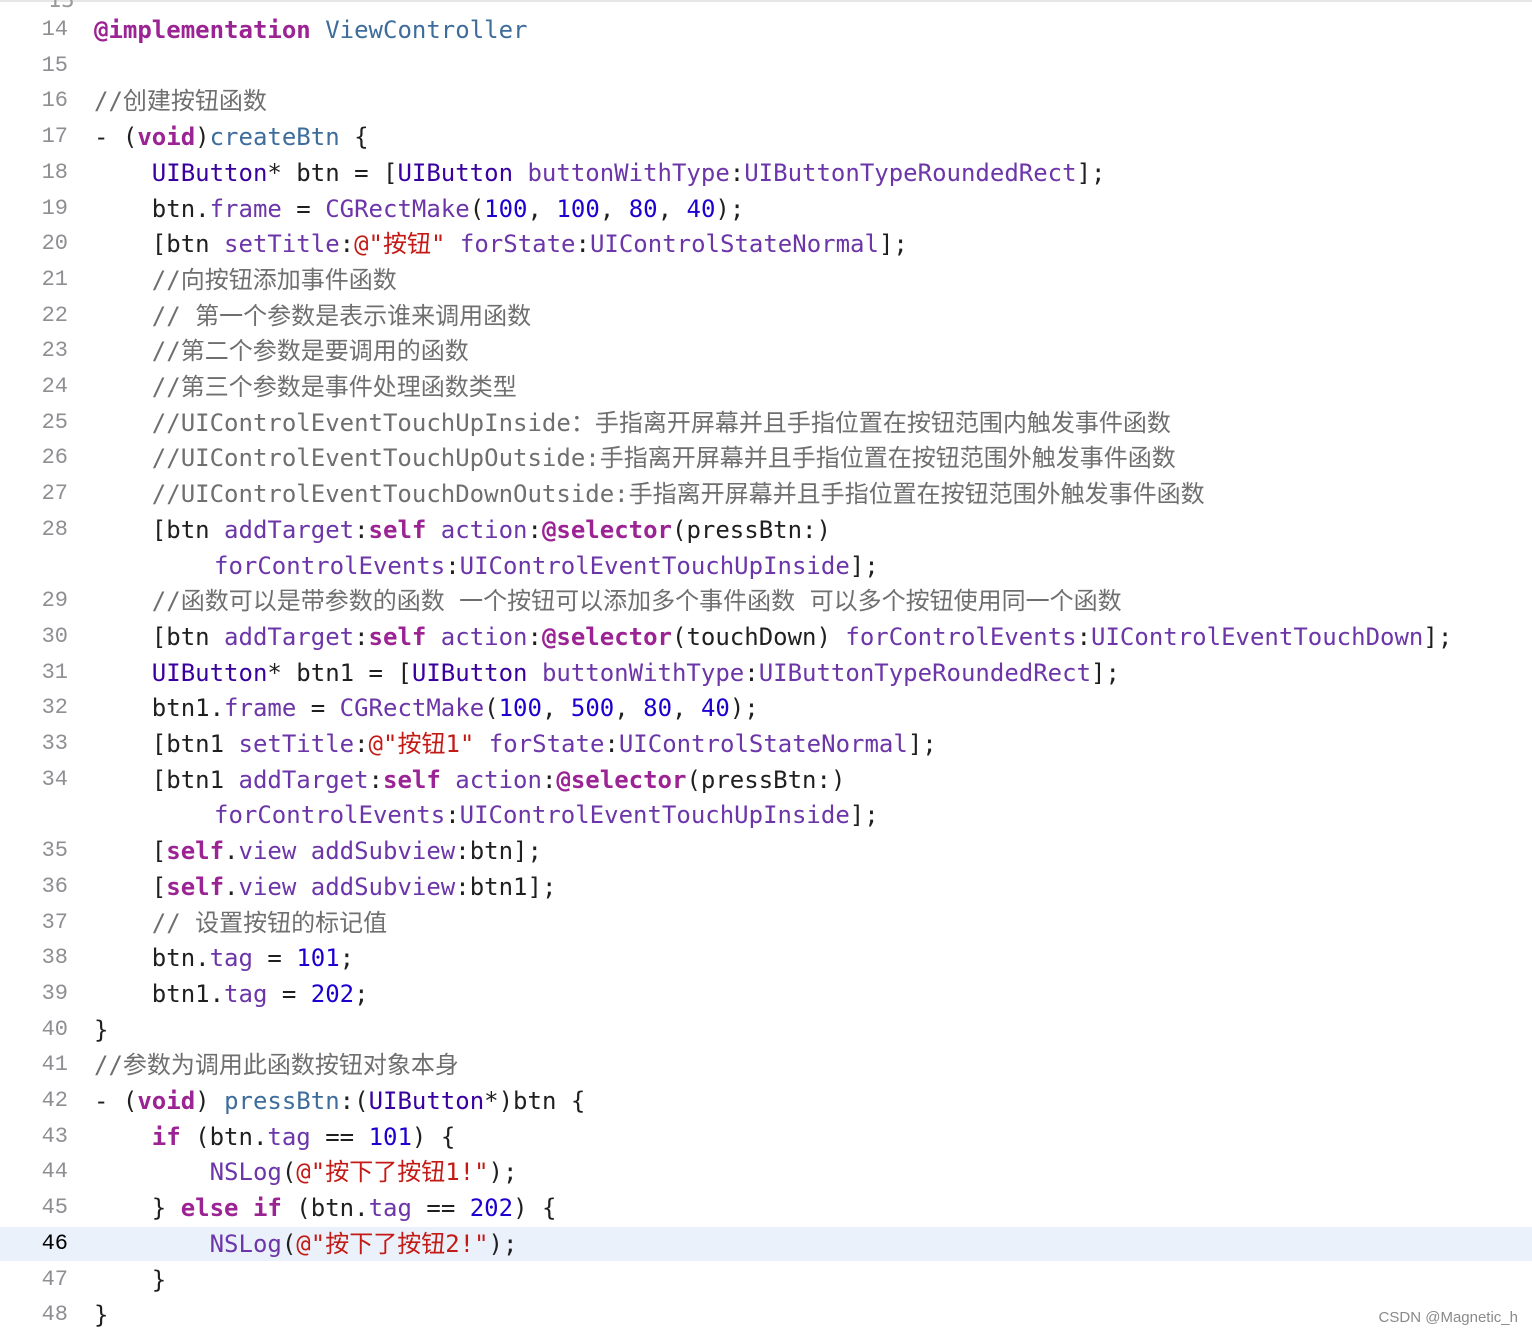 Image resolution: width=1532 pixels, height=1334 pixels. Describe the element at coordinates (34, 173) in the screenshot. I see `line-number: 18` at that location.